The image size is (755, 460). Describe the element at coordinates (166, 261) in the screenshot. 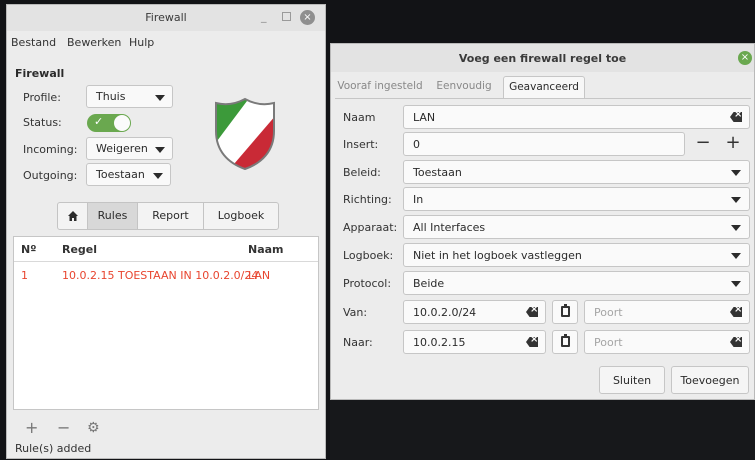

I see `header-divider` at that location.